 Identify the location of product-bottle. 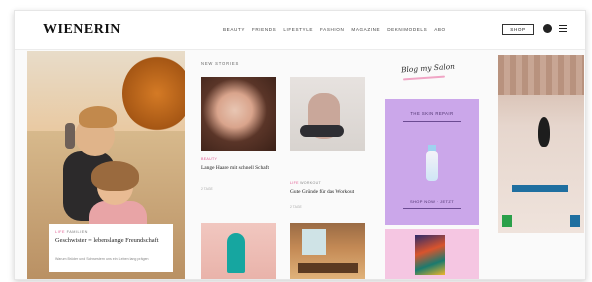
(432, 166).